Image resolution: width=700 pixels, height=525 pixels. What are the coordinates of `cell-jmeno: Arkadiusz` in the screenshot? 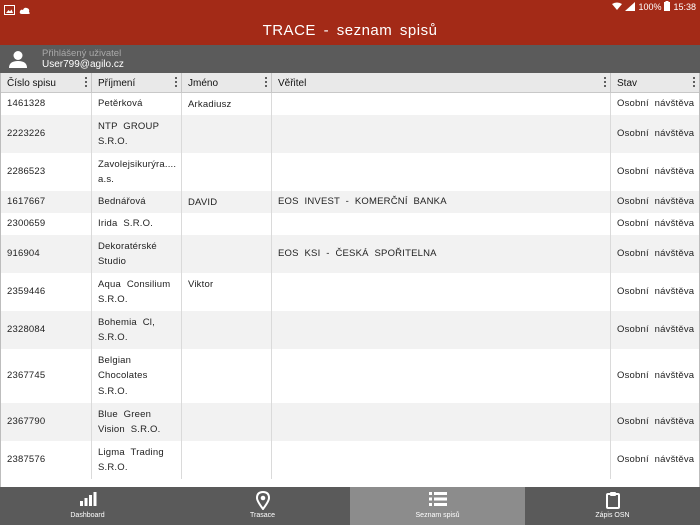 It's located at (227, 104).